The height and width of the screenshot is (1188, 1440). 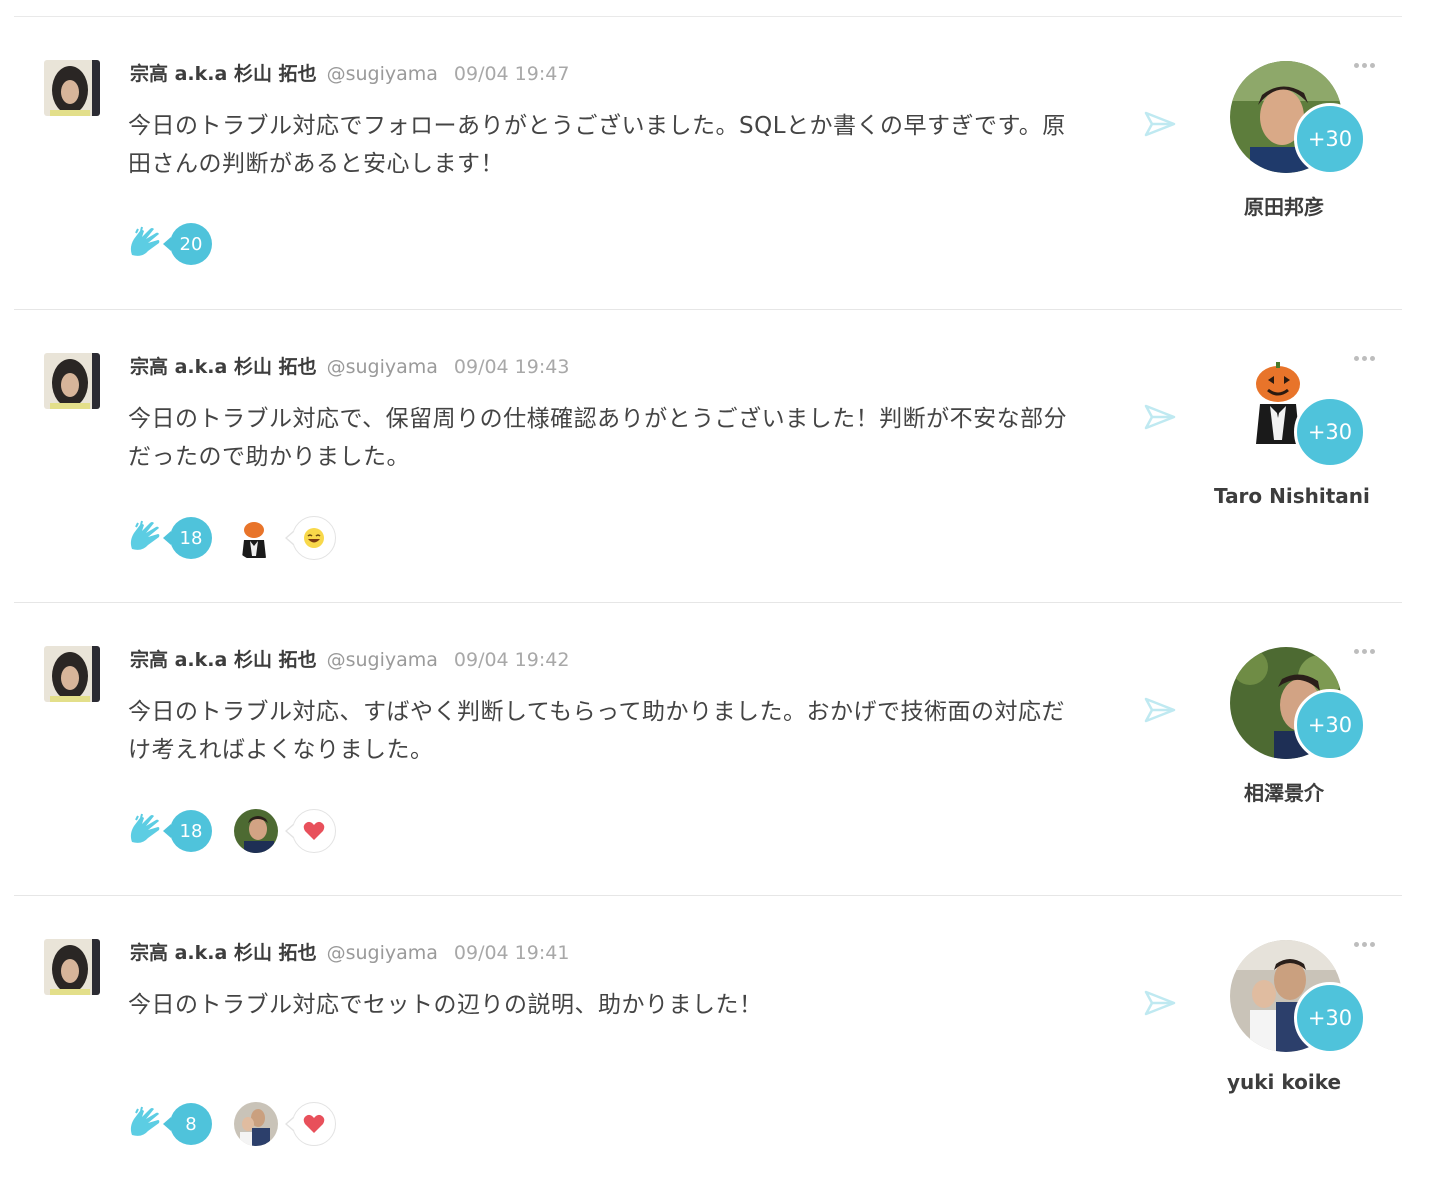 What do you see at coordinates (1284, 1082) in the screenshot?
I see `recipient-name: yuki koike` at bounding box center [1284, 1082].